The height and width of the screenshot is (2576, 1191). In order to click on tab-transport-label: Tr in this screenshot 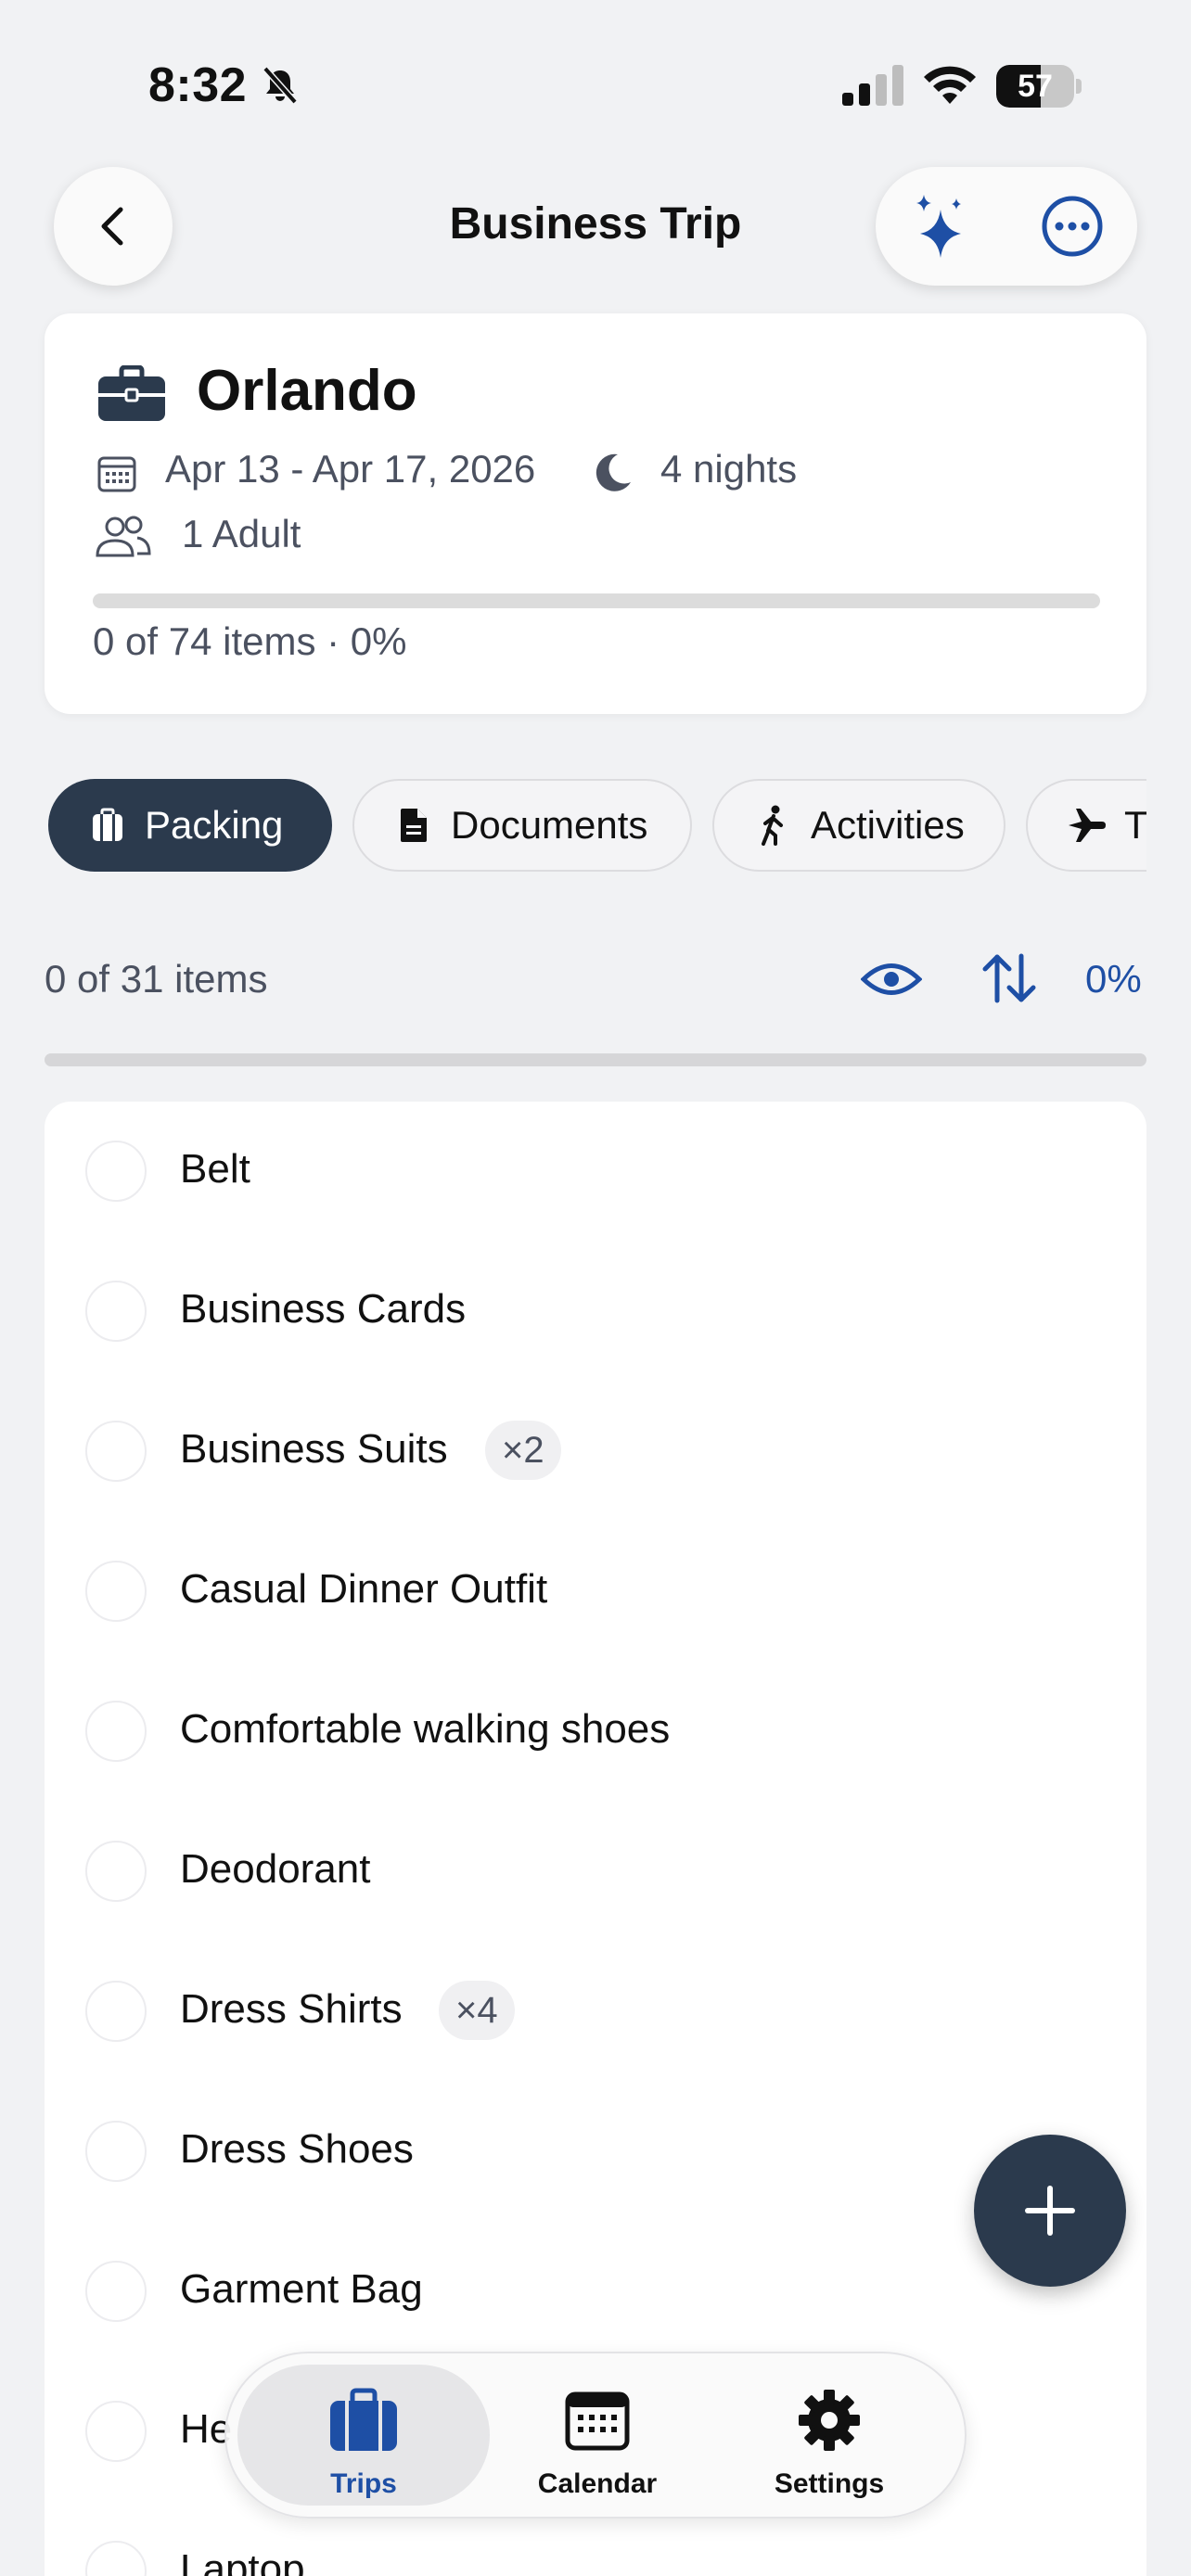, I will do `click(1135, 825)`.